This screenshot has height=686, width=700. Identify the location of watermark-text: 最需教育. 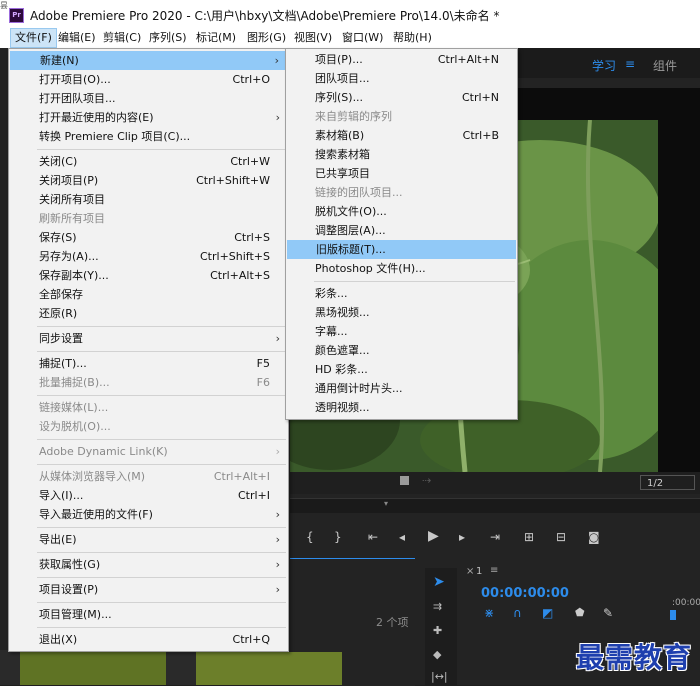
(634, 657).